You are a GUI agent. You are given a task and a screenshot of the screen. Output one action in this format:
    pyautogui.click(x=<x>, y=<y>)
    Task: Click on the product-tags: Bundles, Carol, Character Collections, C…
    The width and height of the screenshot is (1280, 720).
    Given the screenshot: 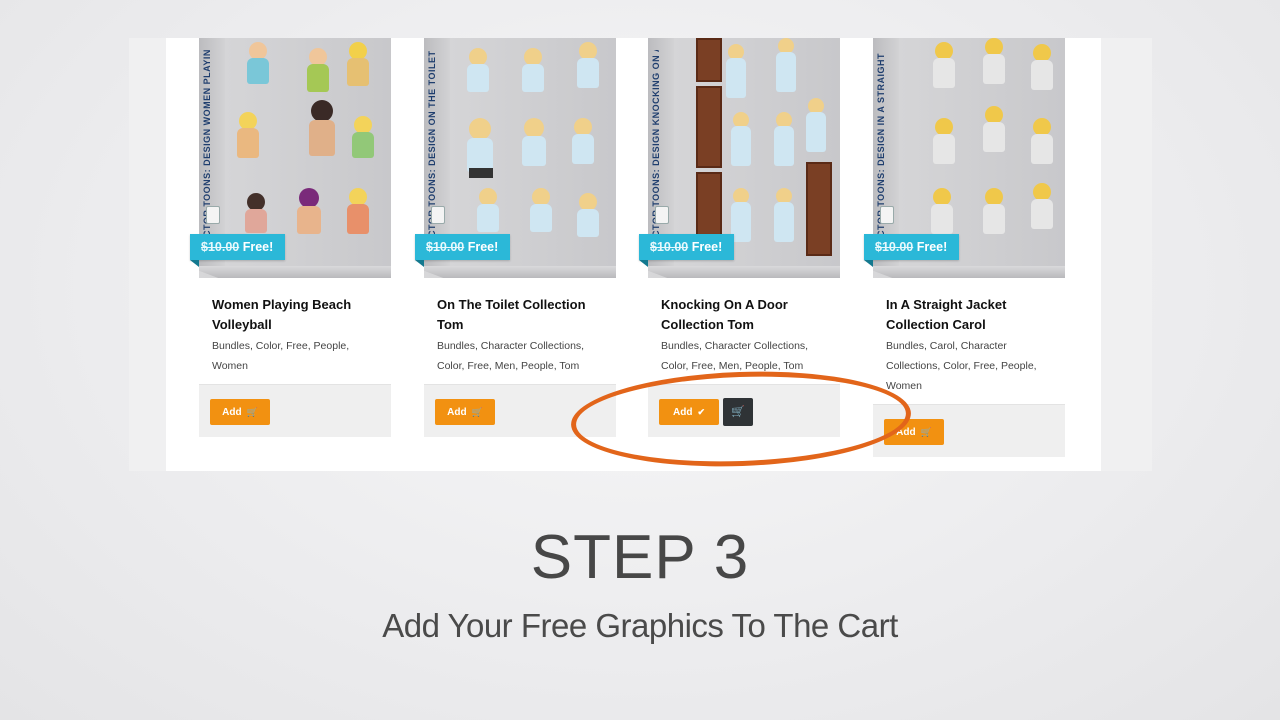 What is the action you would take?
    pyautogui.click(x=973, y=366)
    